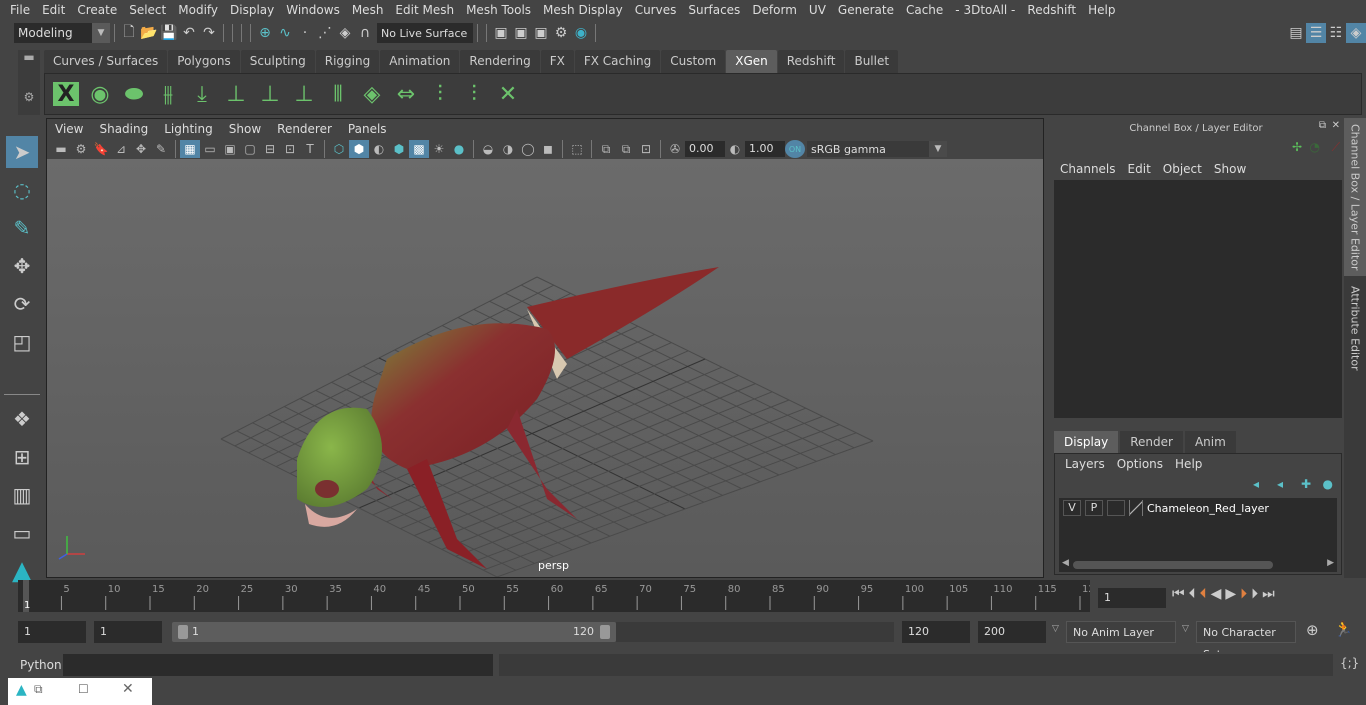 The width and height of the screenshot is (1366, 705). Describe the element at coordinates (1140, 464) in the screenshot. I see `layer-menu-options: Options` at that location.